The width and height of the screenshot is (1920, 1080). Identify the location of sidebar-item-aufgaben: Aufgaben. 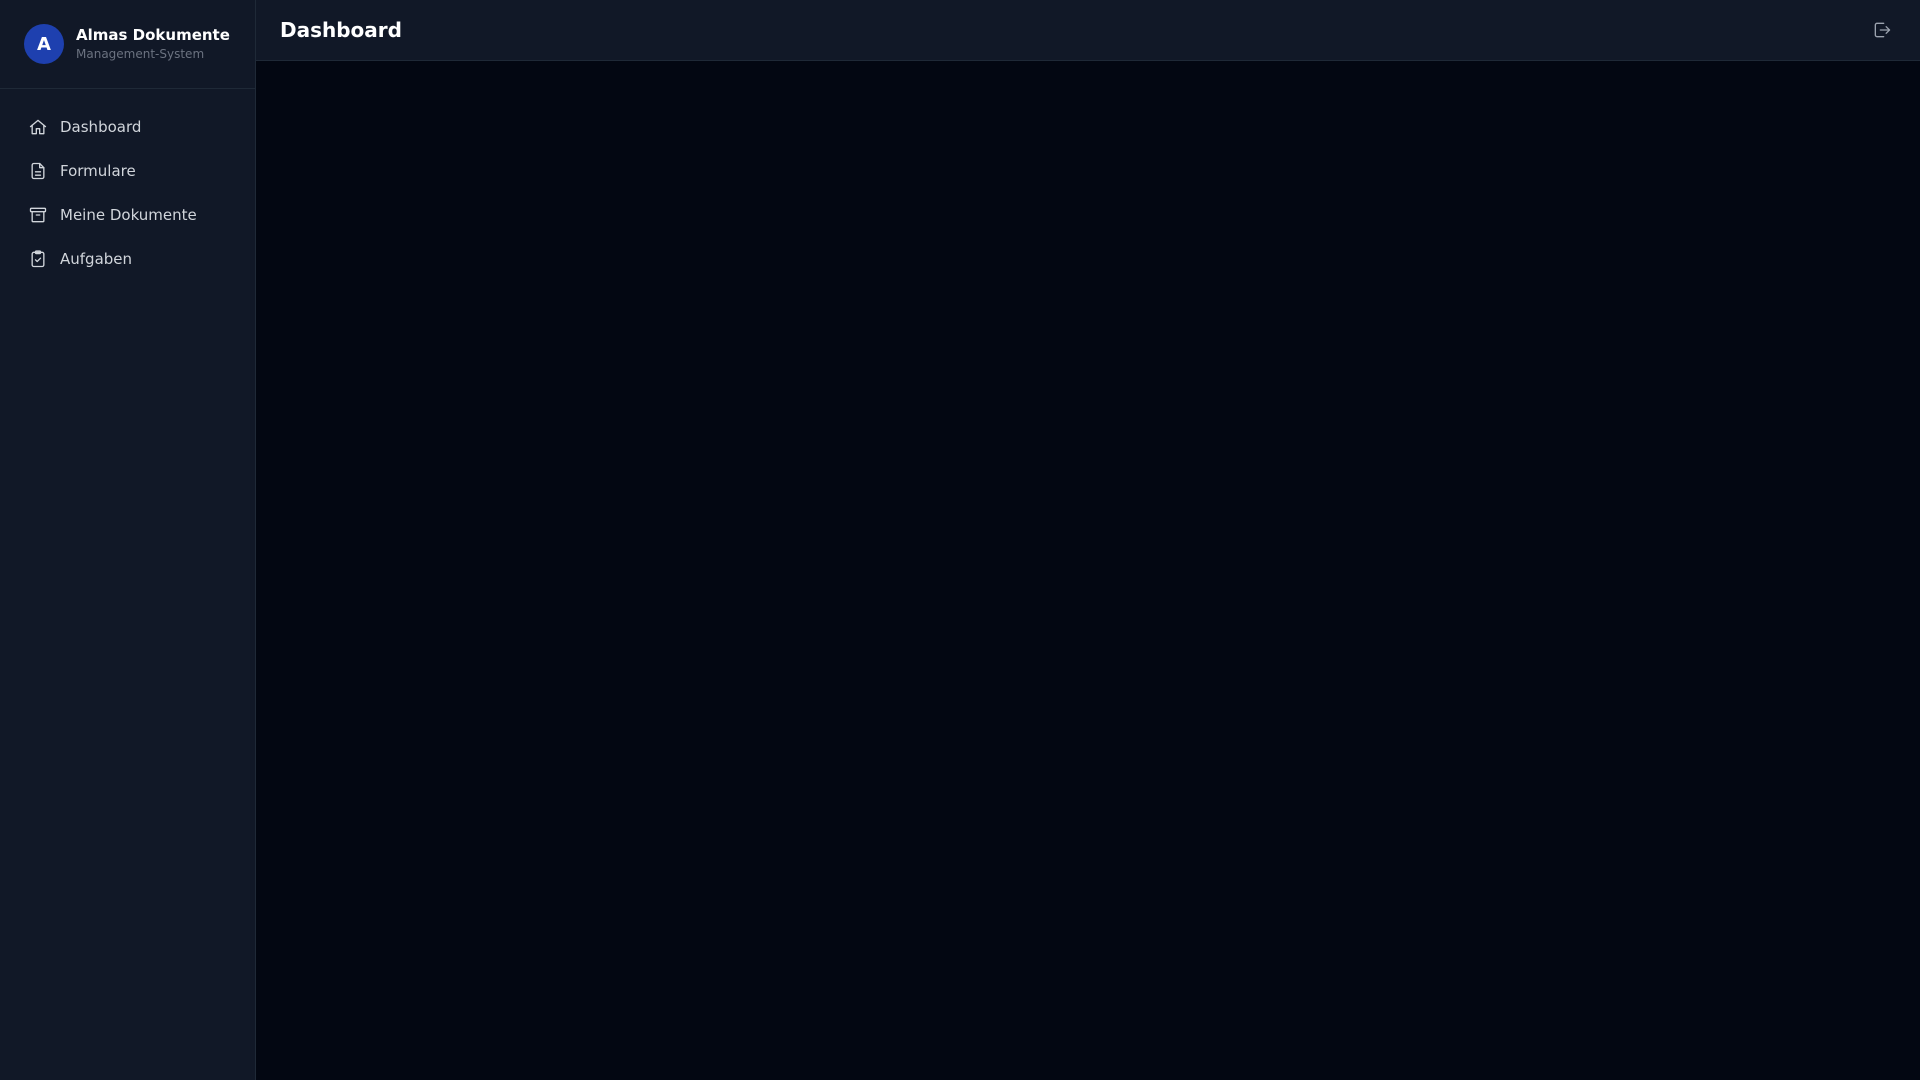
(127, 259).